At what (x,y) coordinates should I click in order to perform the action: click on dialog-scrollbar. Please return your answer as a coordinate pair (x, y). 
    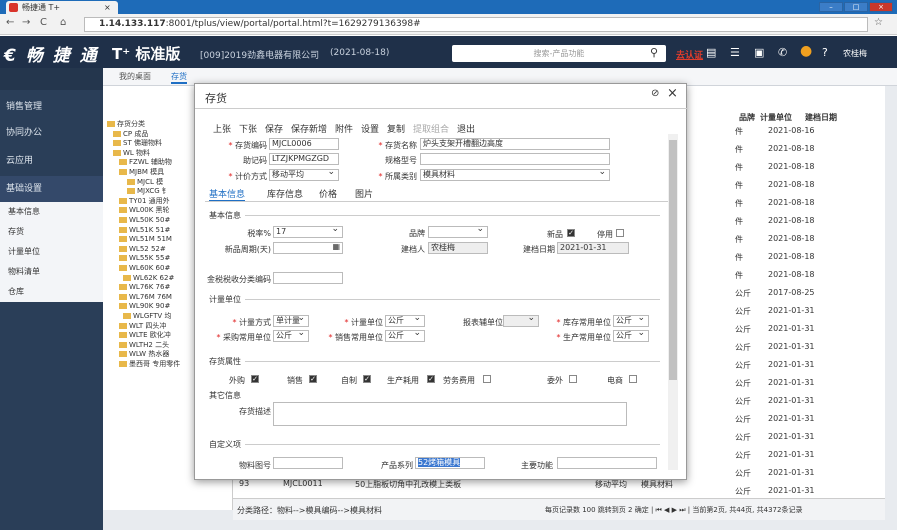
    Looking at the image, I should click on (673, 302).